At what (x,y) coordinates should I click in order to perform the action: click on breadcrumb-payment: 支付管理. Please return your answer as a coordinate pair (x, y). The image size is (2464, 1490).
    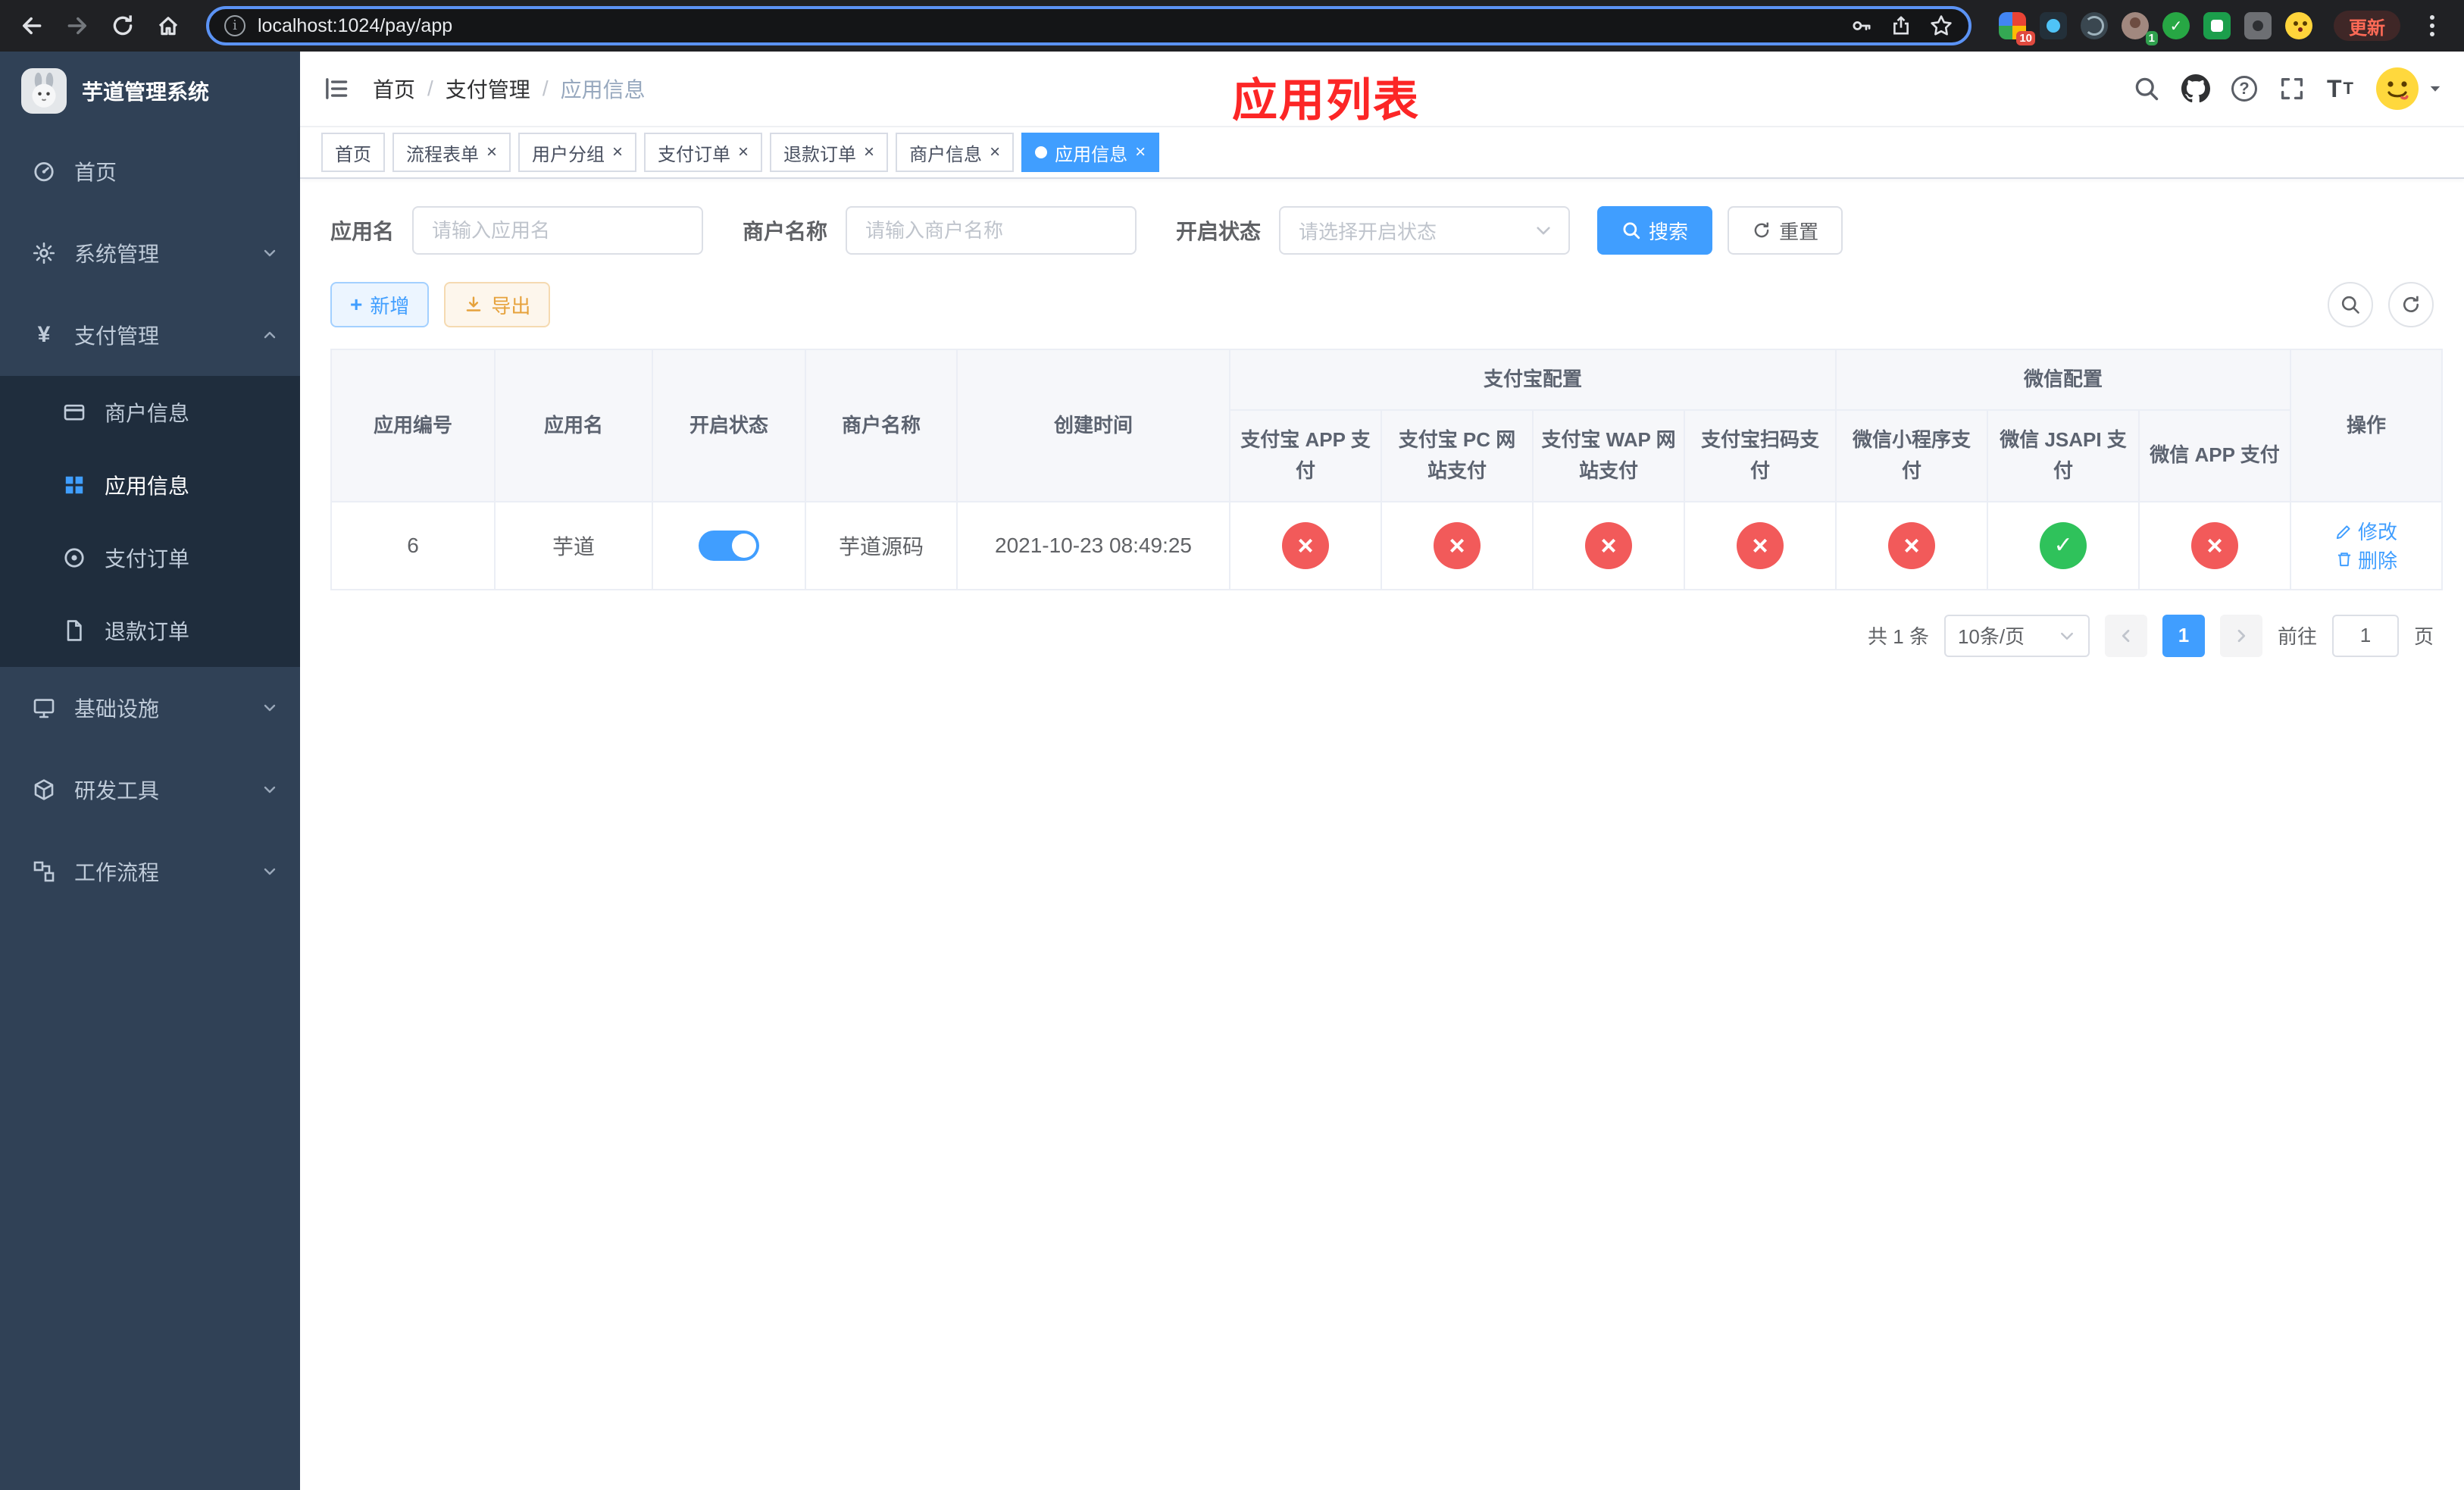
    Looking at the image, I should click on (488, 89).